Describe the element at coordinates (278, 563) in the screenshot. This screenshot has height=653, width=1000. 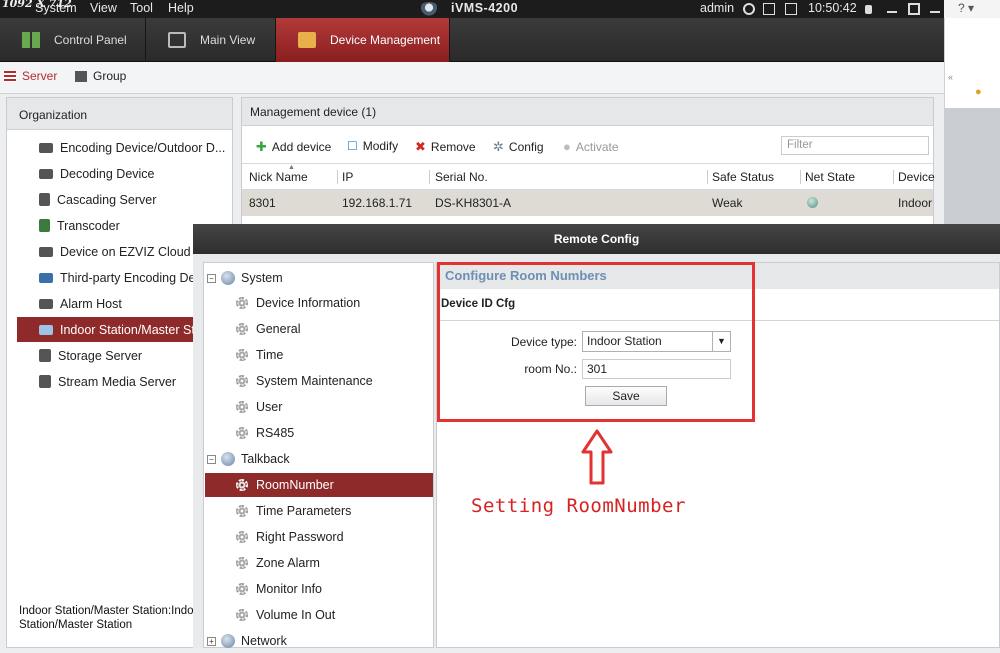
I see `tree-item-zone-alarm: Zone Alarm` at that location.